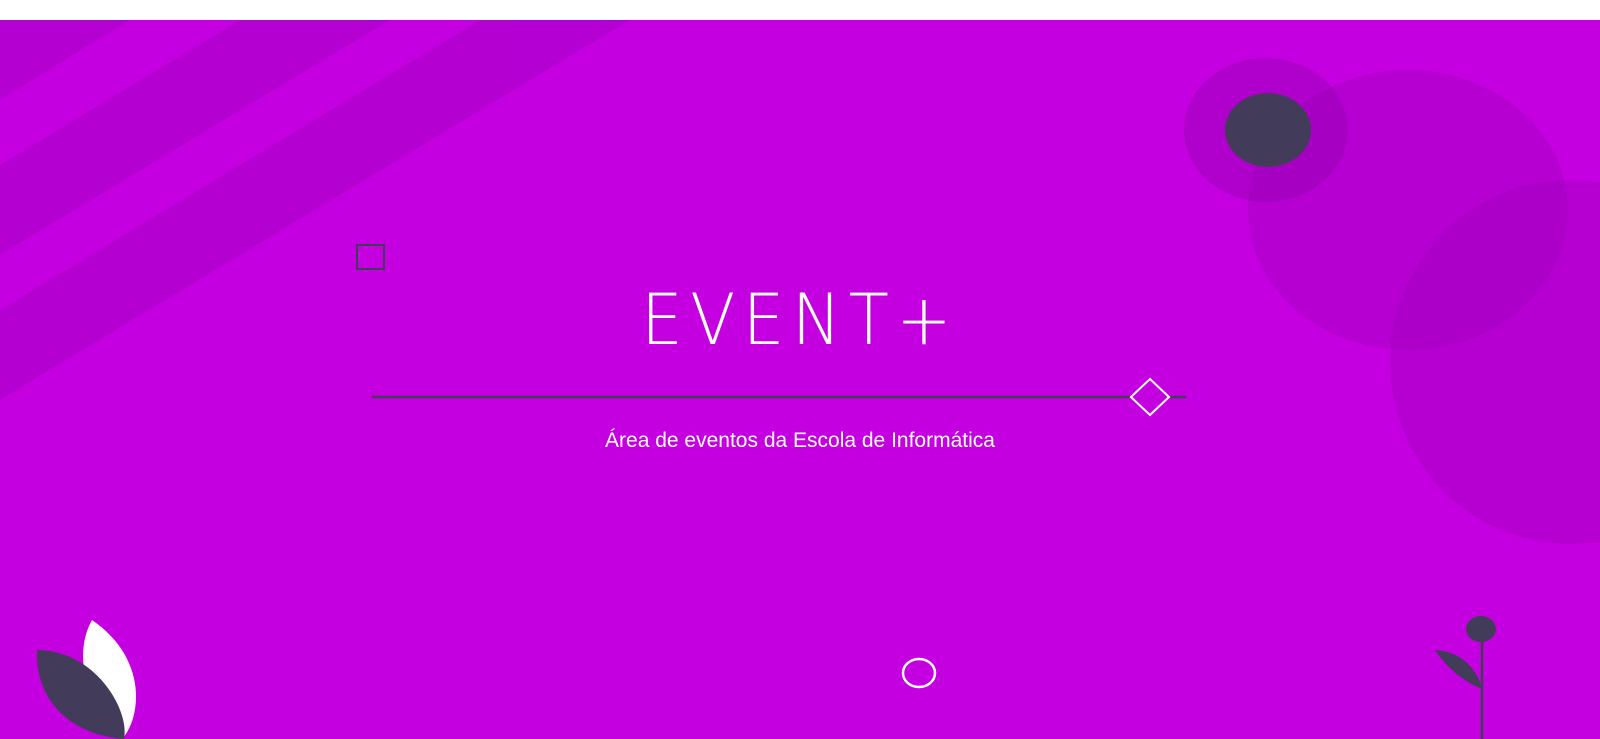 The width and height of the screenshot is (1600, 739). Describe the element at coordinates (800, 440) in the screenshot. I see `hero-subtitle: Área de eventos da Escola de Informática` at that location.